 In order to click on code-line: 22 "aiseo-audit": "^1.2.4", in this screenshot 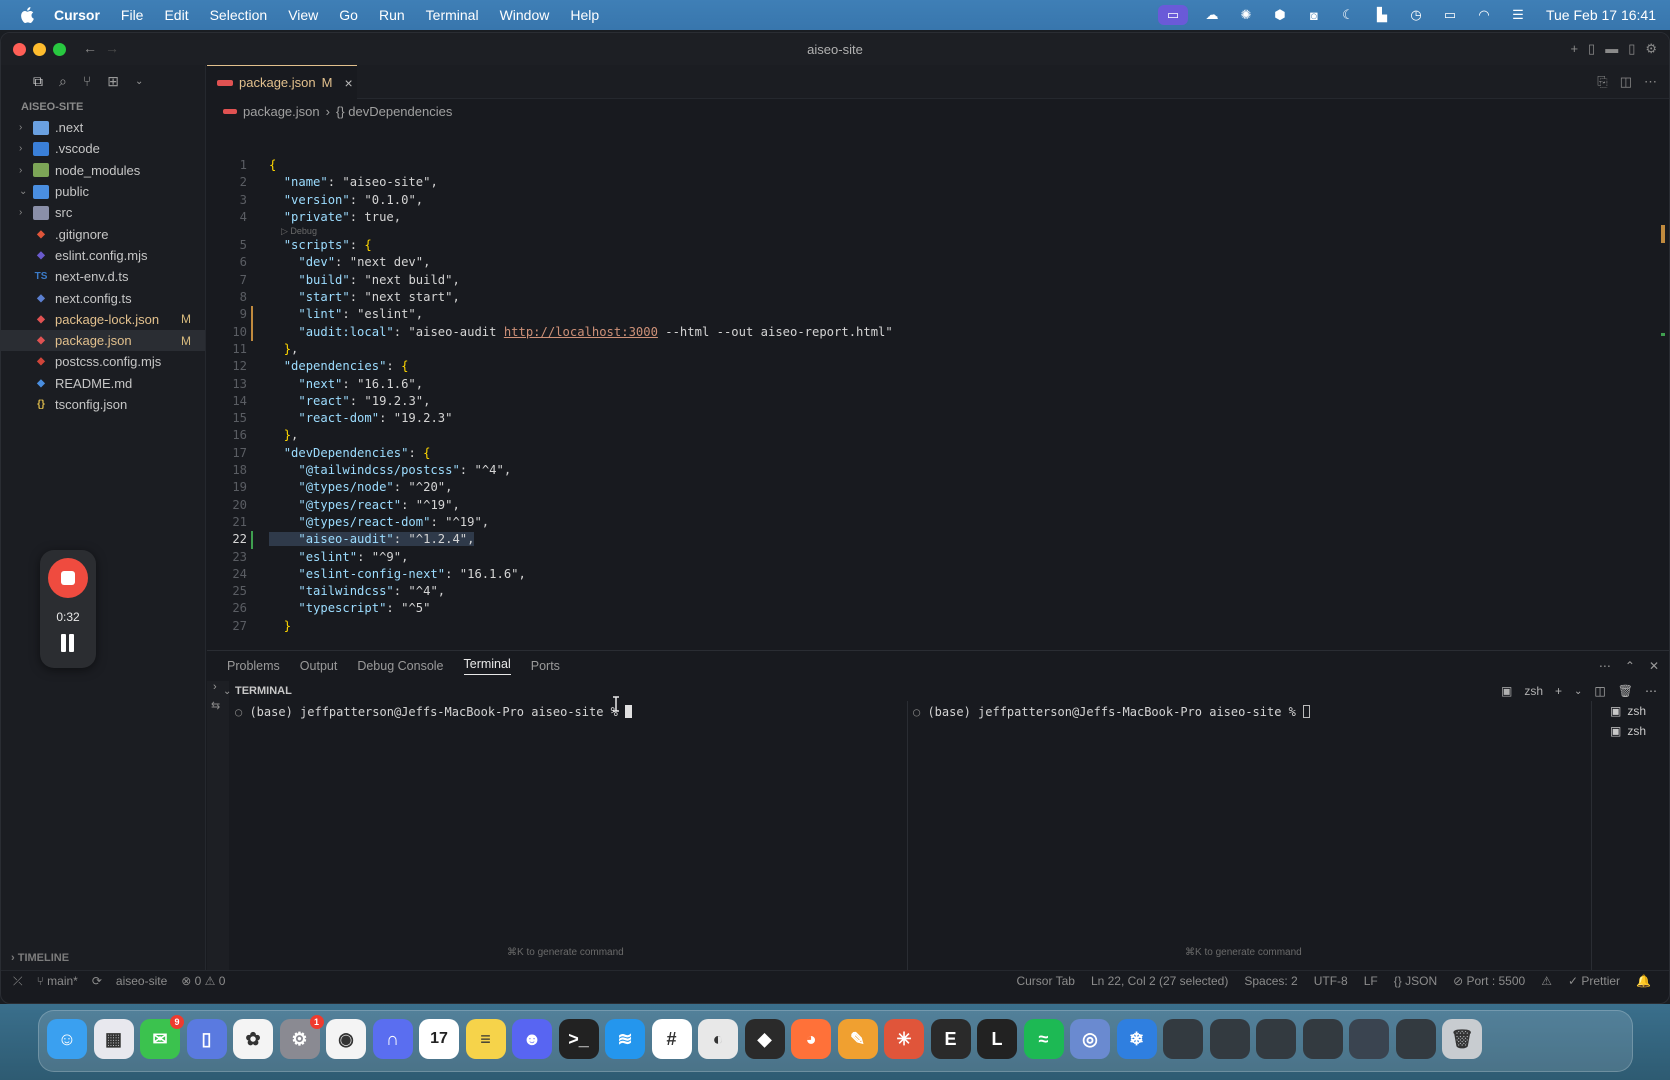, I will do `click(938, 540)`.